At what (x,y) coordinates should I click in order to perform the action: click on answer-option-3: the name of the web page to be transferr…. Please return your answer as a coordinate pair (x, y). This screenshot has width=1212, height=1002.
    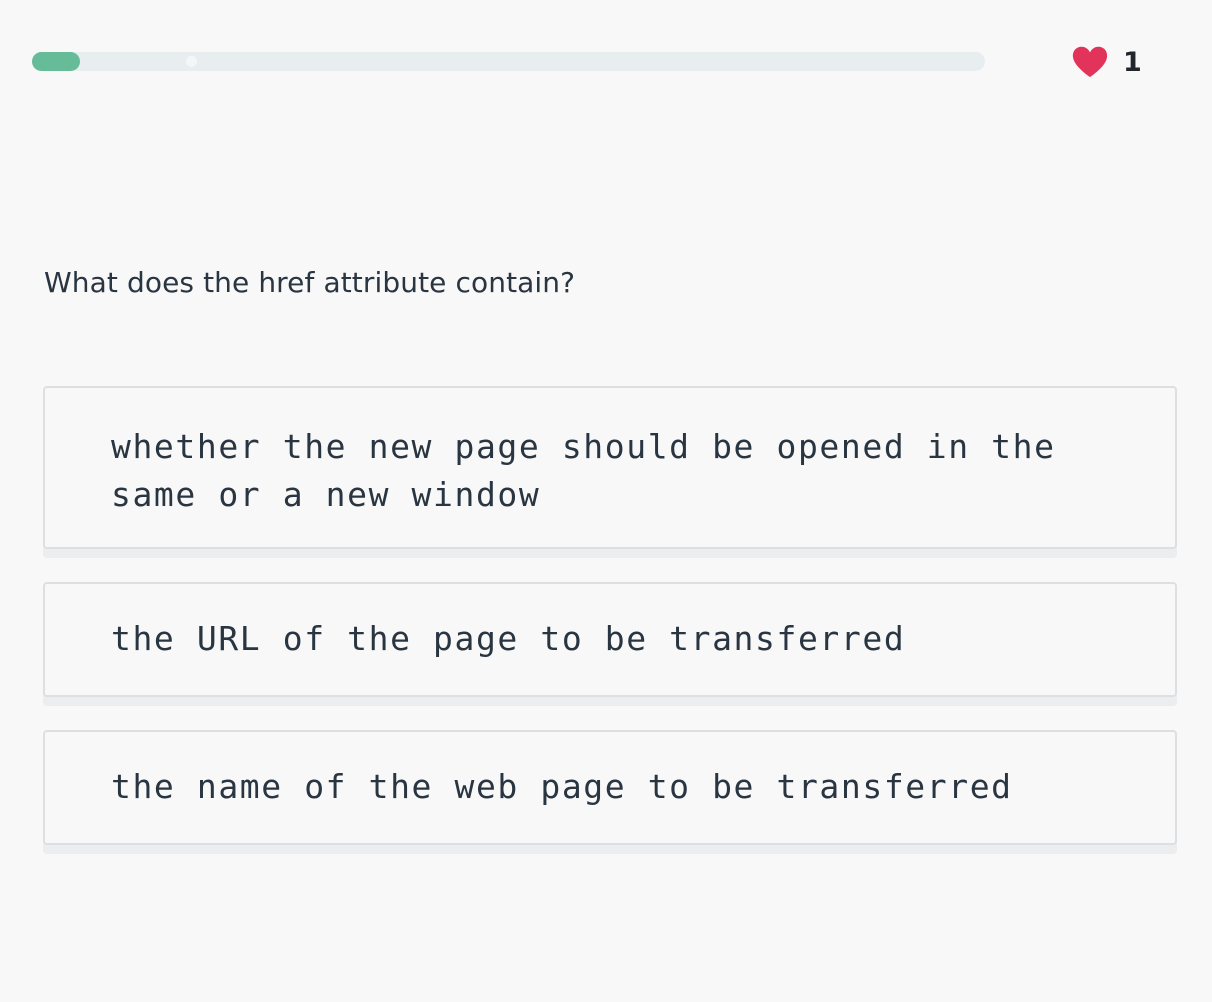
    Looking at the image, I should click on (610, 787).